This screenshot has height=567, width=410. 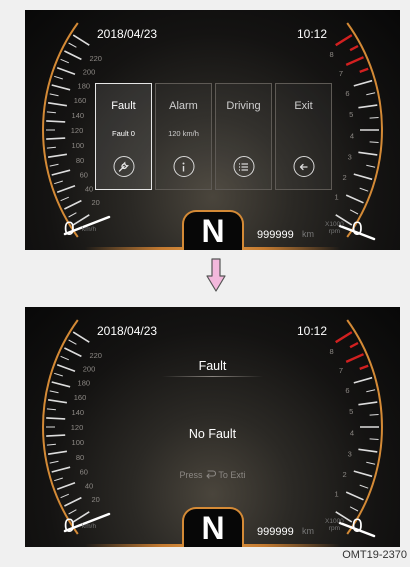 What do you see at coordinates (211, 475) in the screenshot?
I see `return-icon` at bounding box center [211, 475].